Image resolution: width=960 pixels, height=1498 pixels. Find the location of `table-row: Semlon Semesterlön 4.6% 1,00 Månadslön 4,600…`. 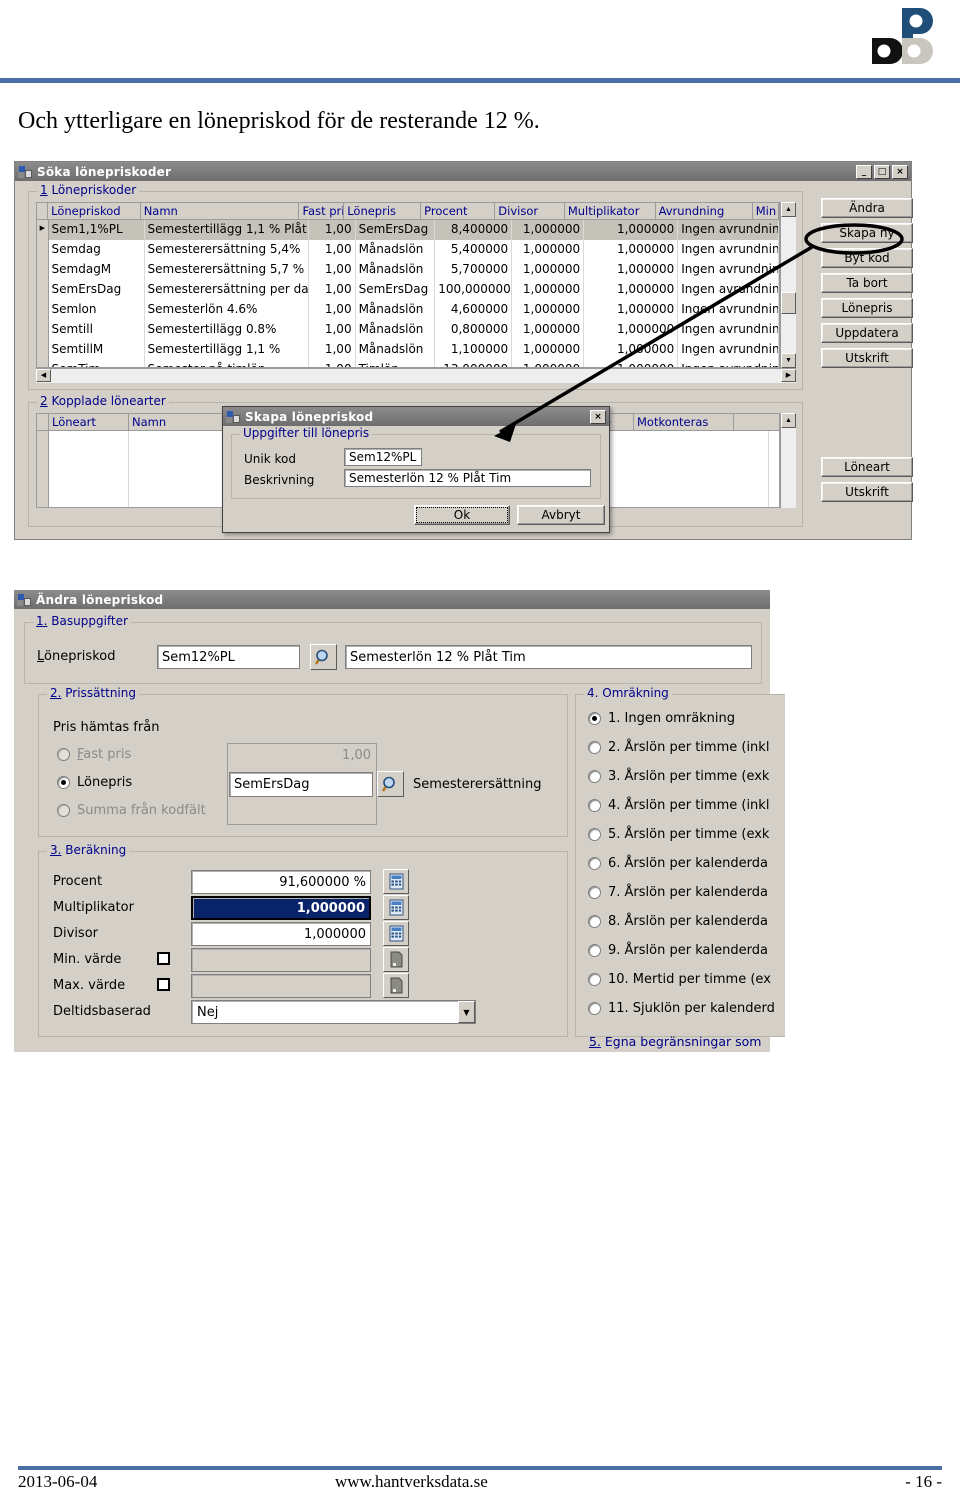

table-row: Semlon Semesterlön 4.6% 1,00 Månadslön 4,600… is located at coordinates (408, 310).